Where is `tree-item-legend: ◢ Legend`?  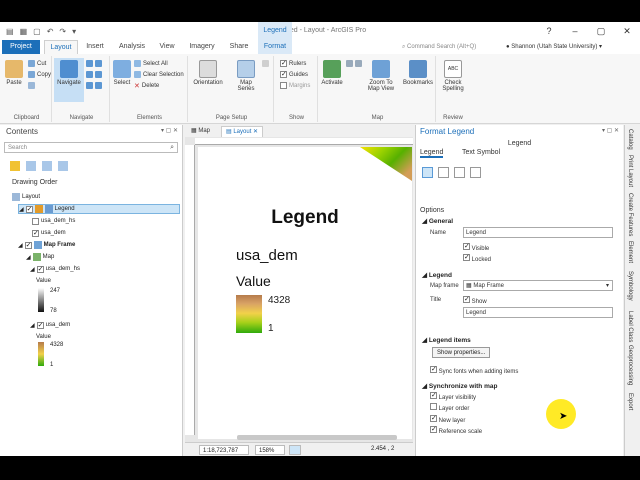
tree-item-legend: ◢ Legend is located at coordinates (99, 209).